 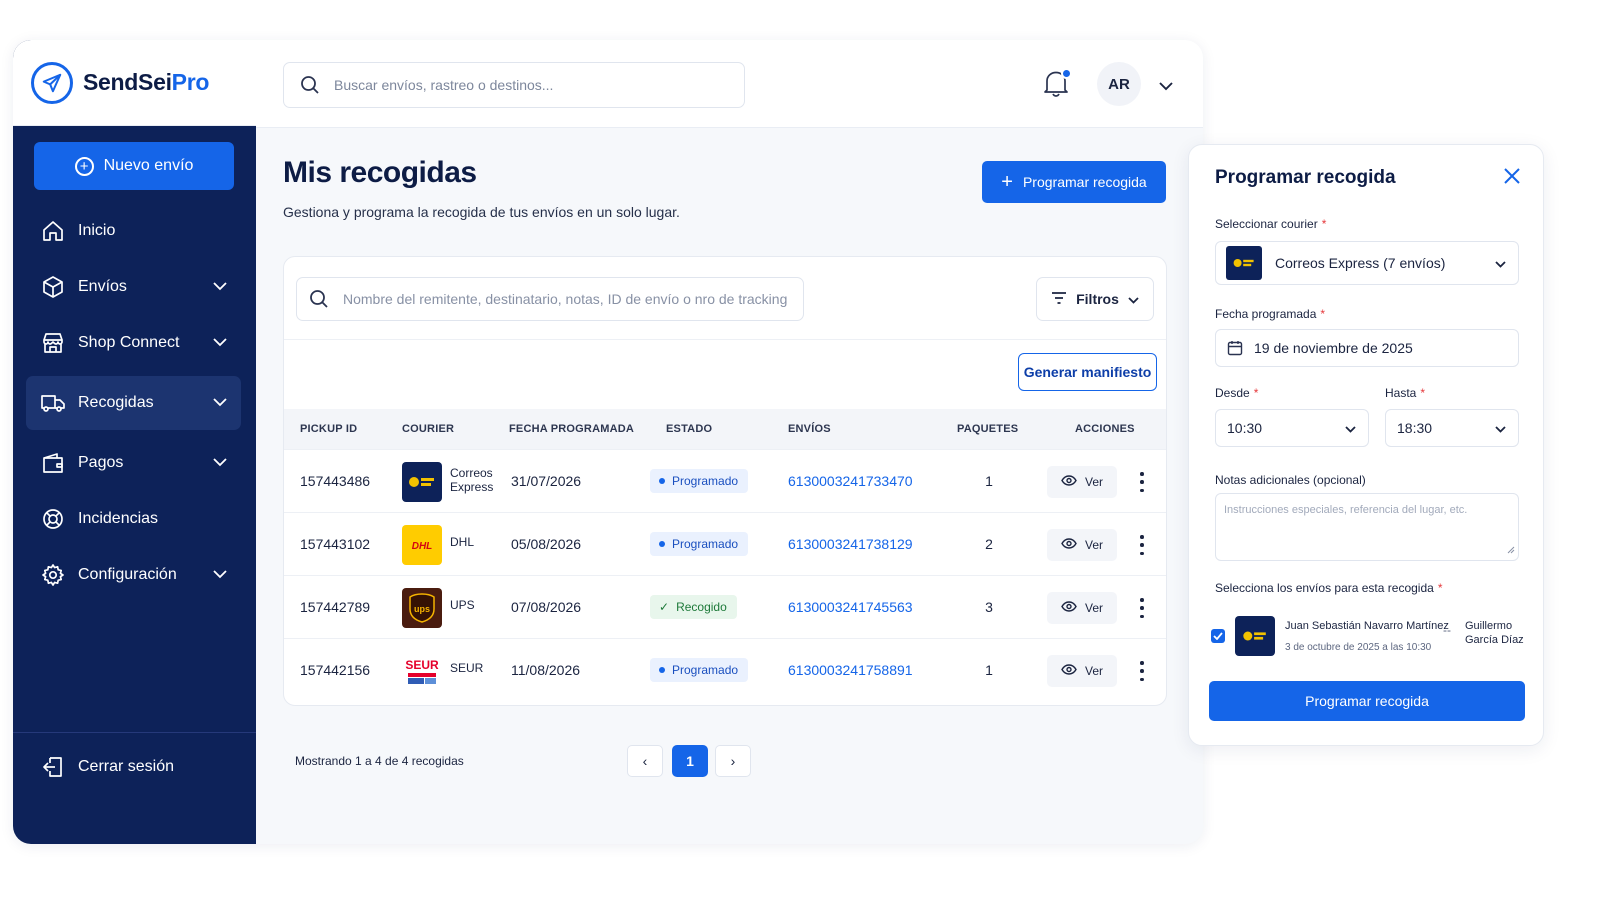 I want to click on notifications-button, so click(x=1057, y=84).